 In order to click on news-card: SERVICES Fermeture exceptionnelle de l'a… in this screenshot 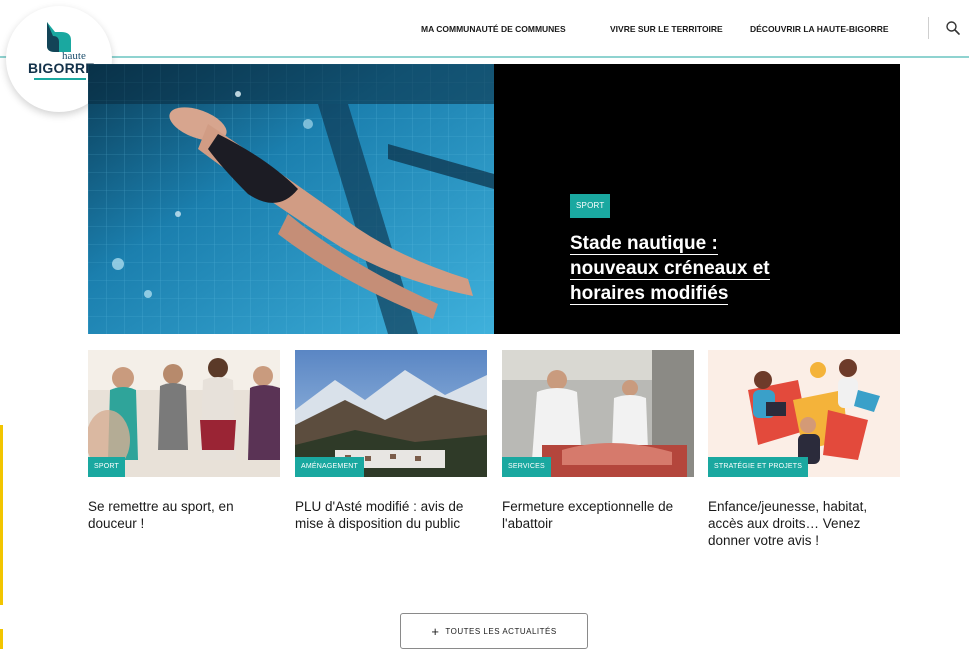, I will do `click(598, 441)`.